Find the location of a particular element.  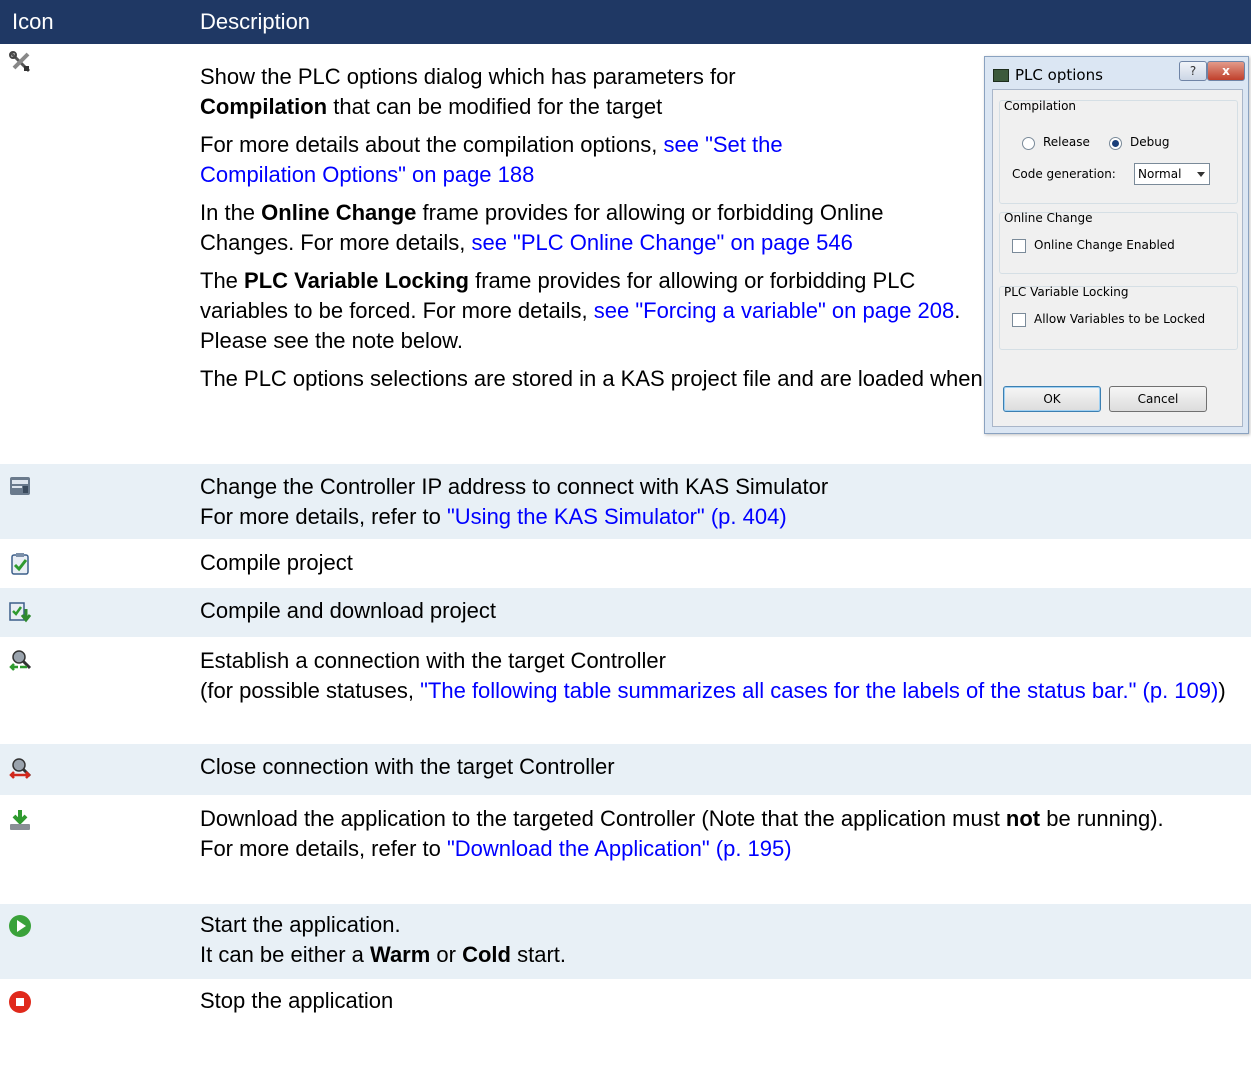

start-mode-or: or is located at coordinates (446, 954).